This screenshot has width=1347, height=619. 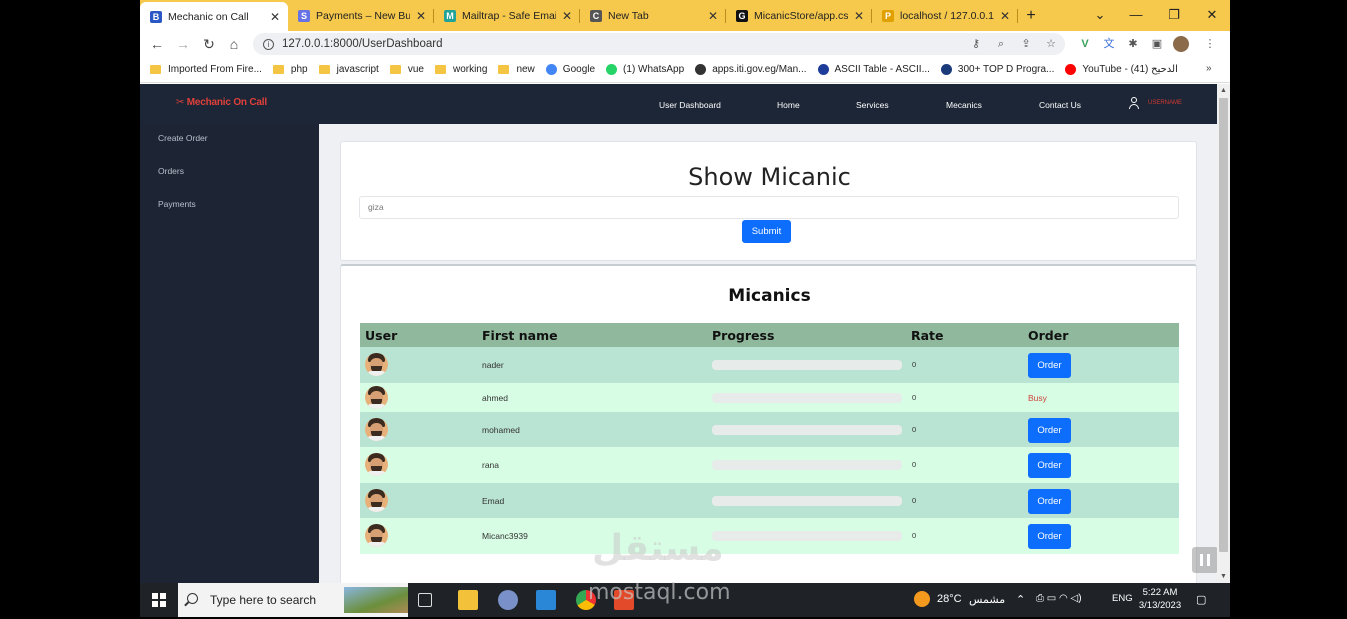 What do you see at coordinates (1157, 44) in the screenshot?
I see `side-panel-icon: ▣` at bounding box center [1157, 44].